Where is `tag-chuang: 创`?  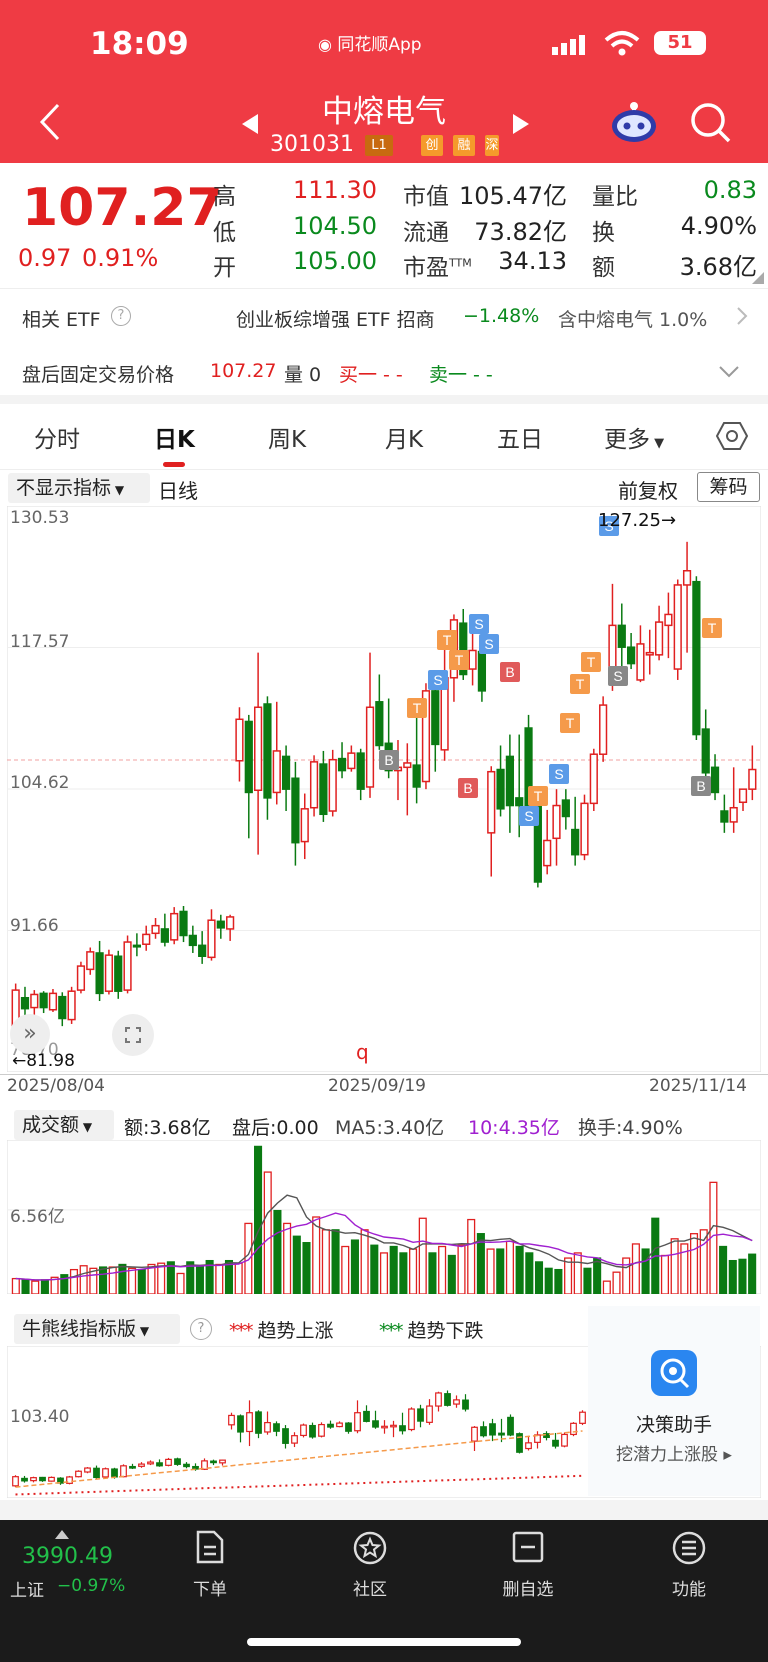 tag-chuang: 创 is located at coordinates (432, 145).